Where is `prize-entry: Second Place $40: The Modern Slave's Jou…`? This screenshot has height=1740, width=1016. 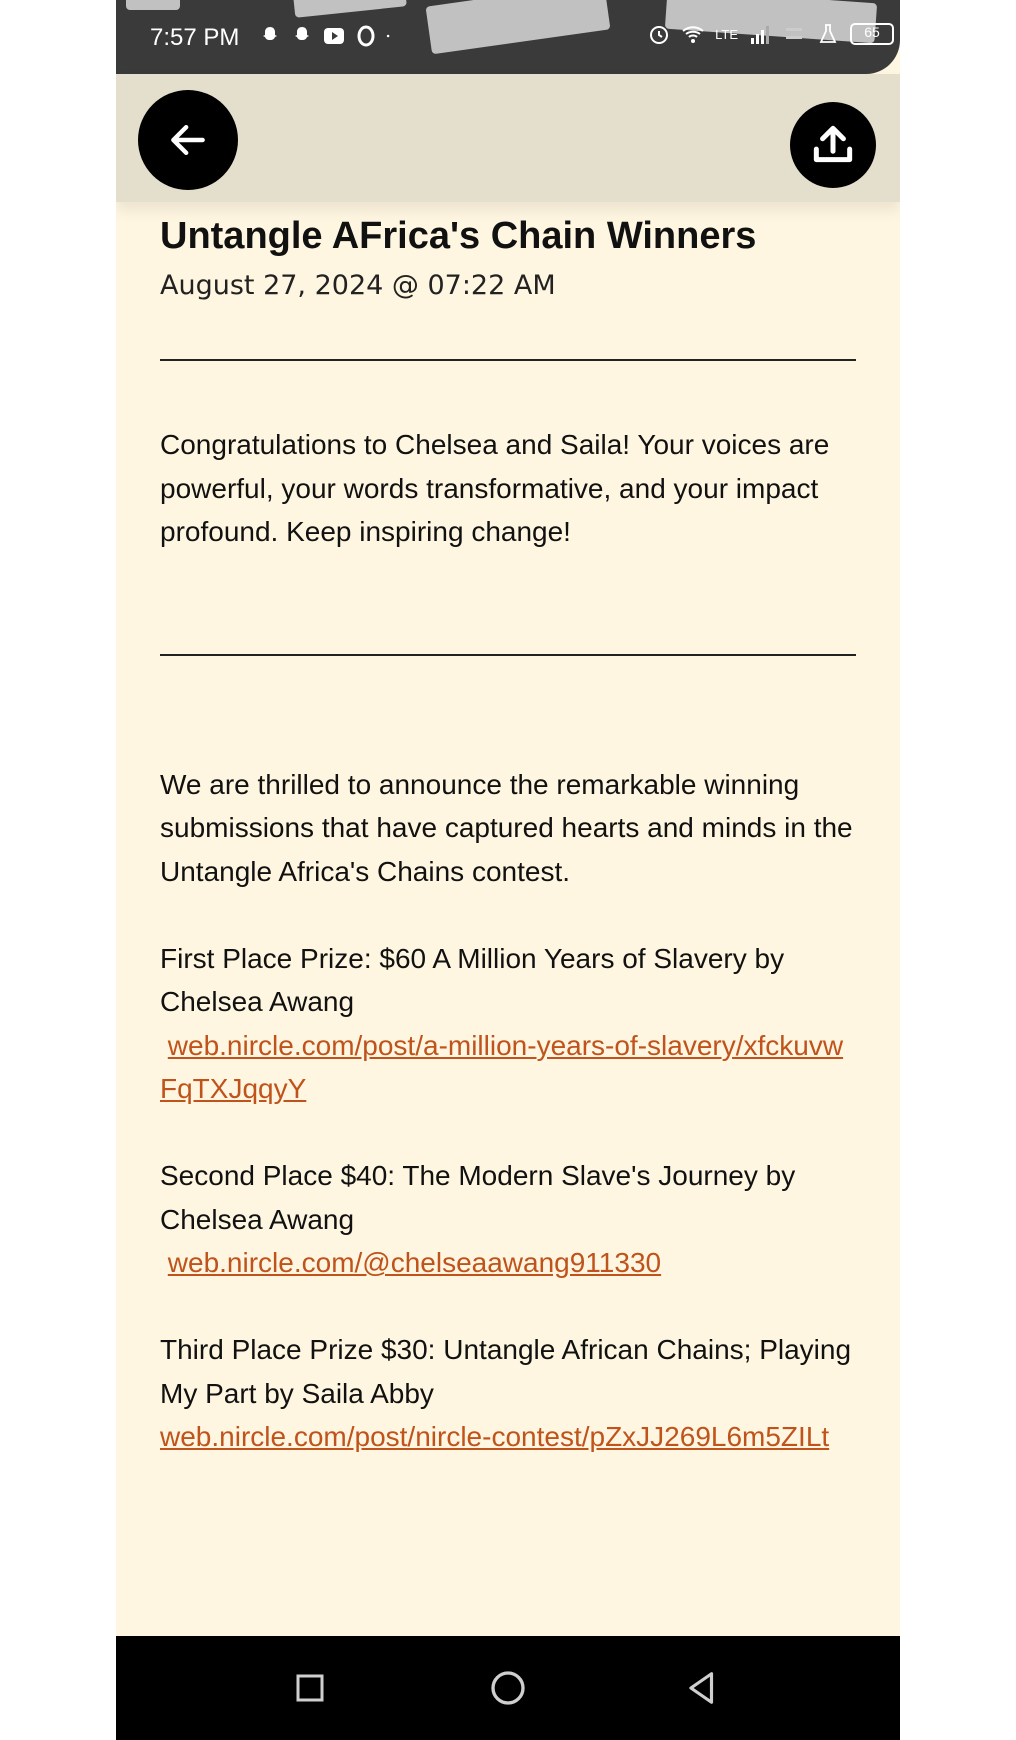 prize-entry: Second Place $40: The Modern Slave's Jou… is located at coordinates (510, 1219).